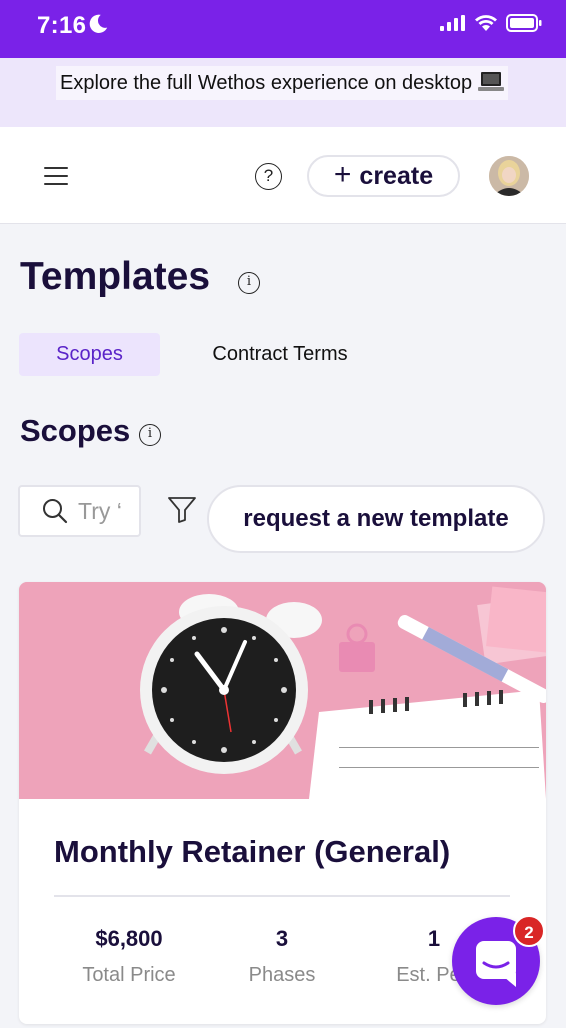 This screenshot has height=1028, width=566. I want to click on search-input, so click(101, 511).